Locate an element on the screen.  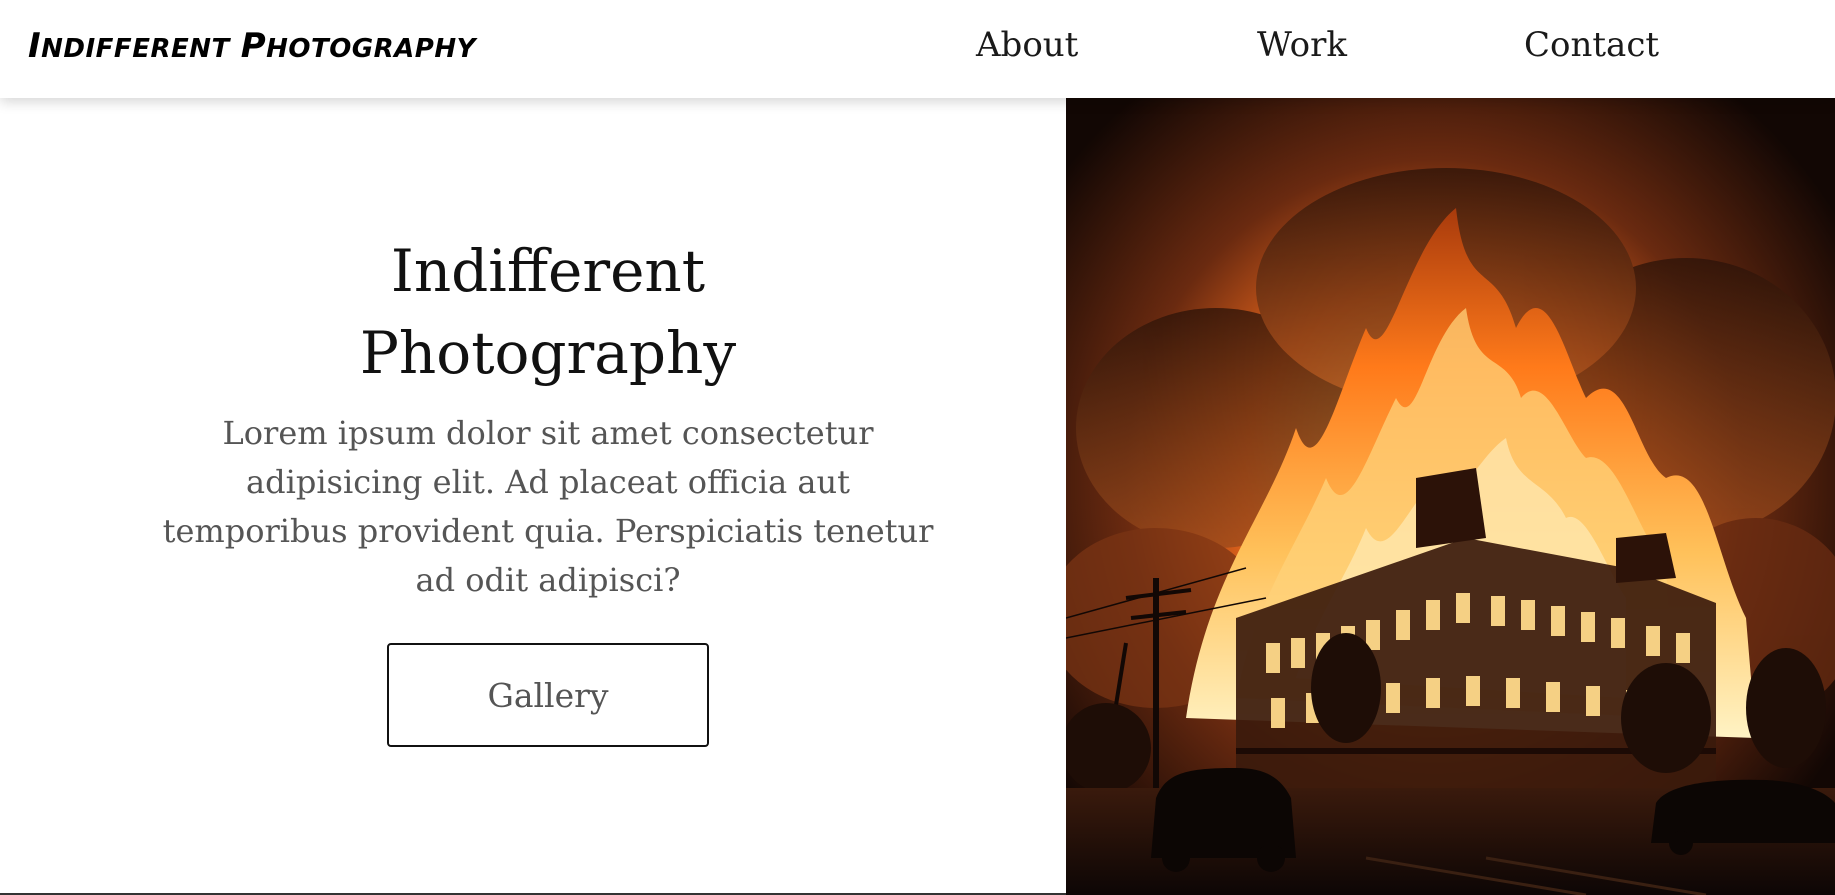
gallery-button: Gallery is located at coordinates (548, 695).